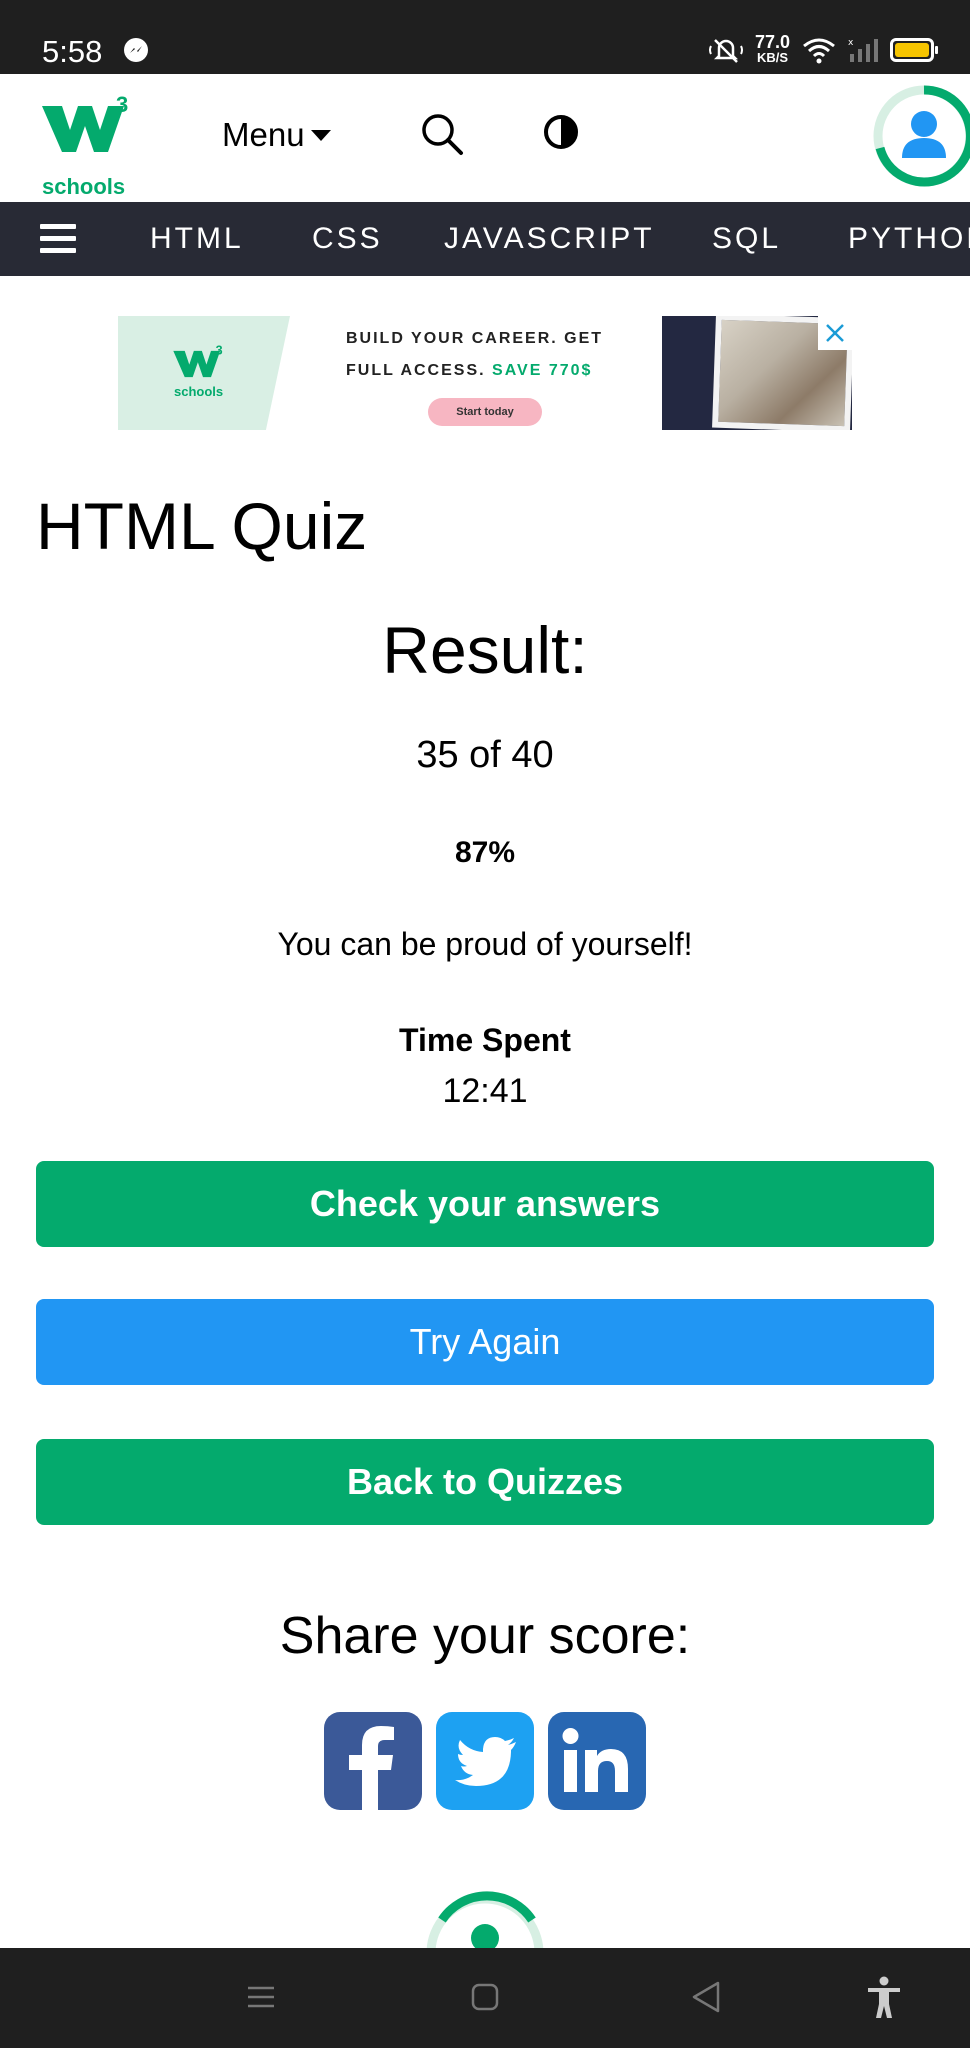  What do you see at coordinates (909, 239) in the screenshot?
I see `nav-item-python: PYTHON` at bounding box center [909, 239].